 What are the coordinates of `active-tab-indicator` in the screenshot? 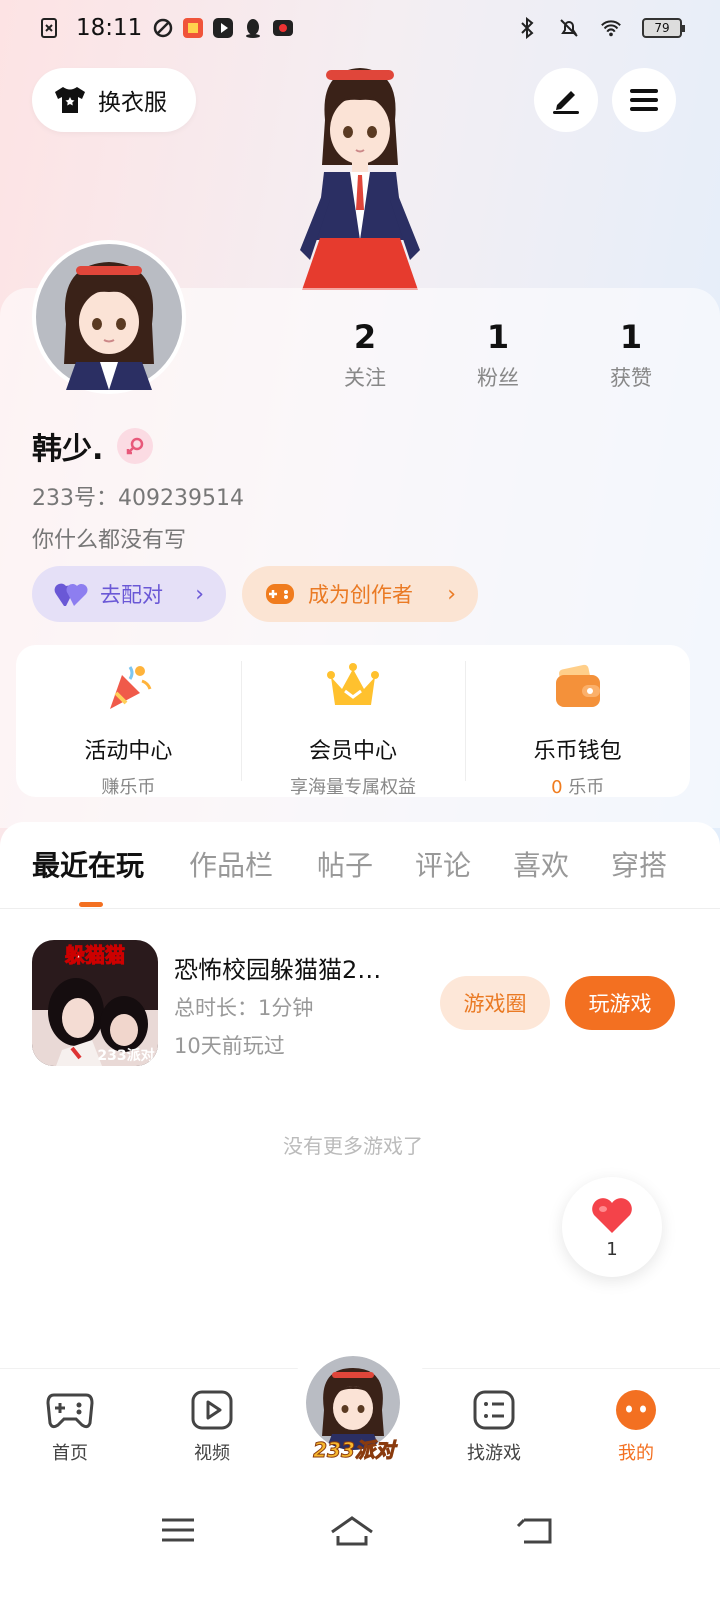 It's located at (91, 904).